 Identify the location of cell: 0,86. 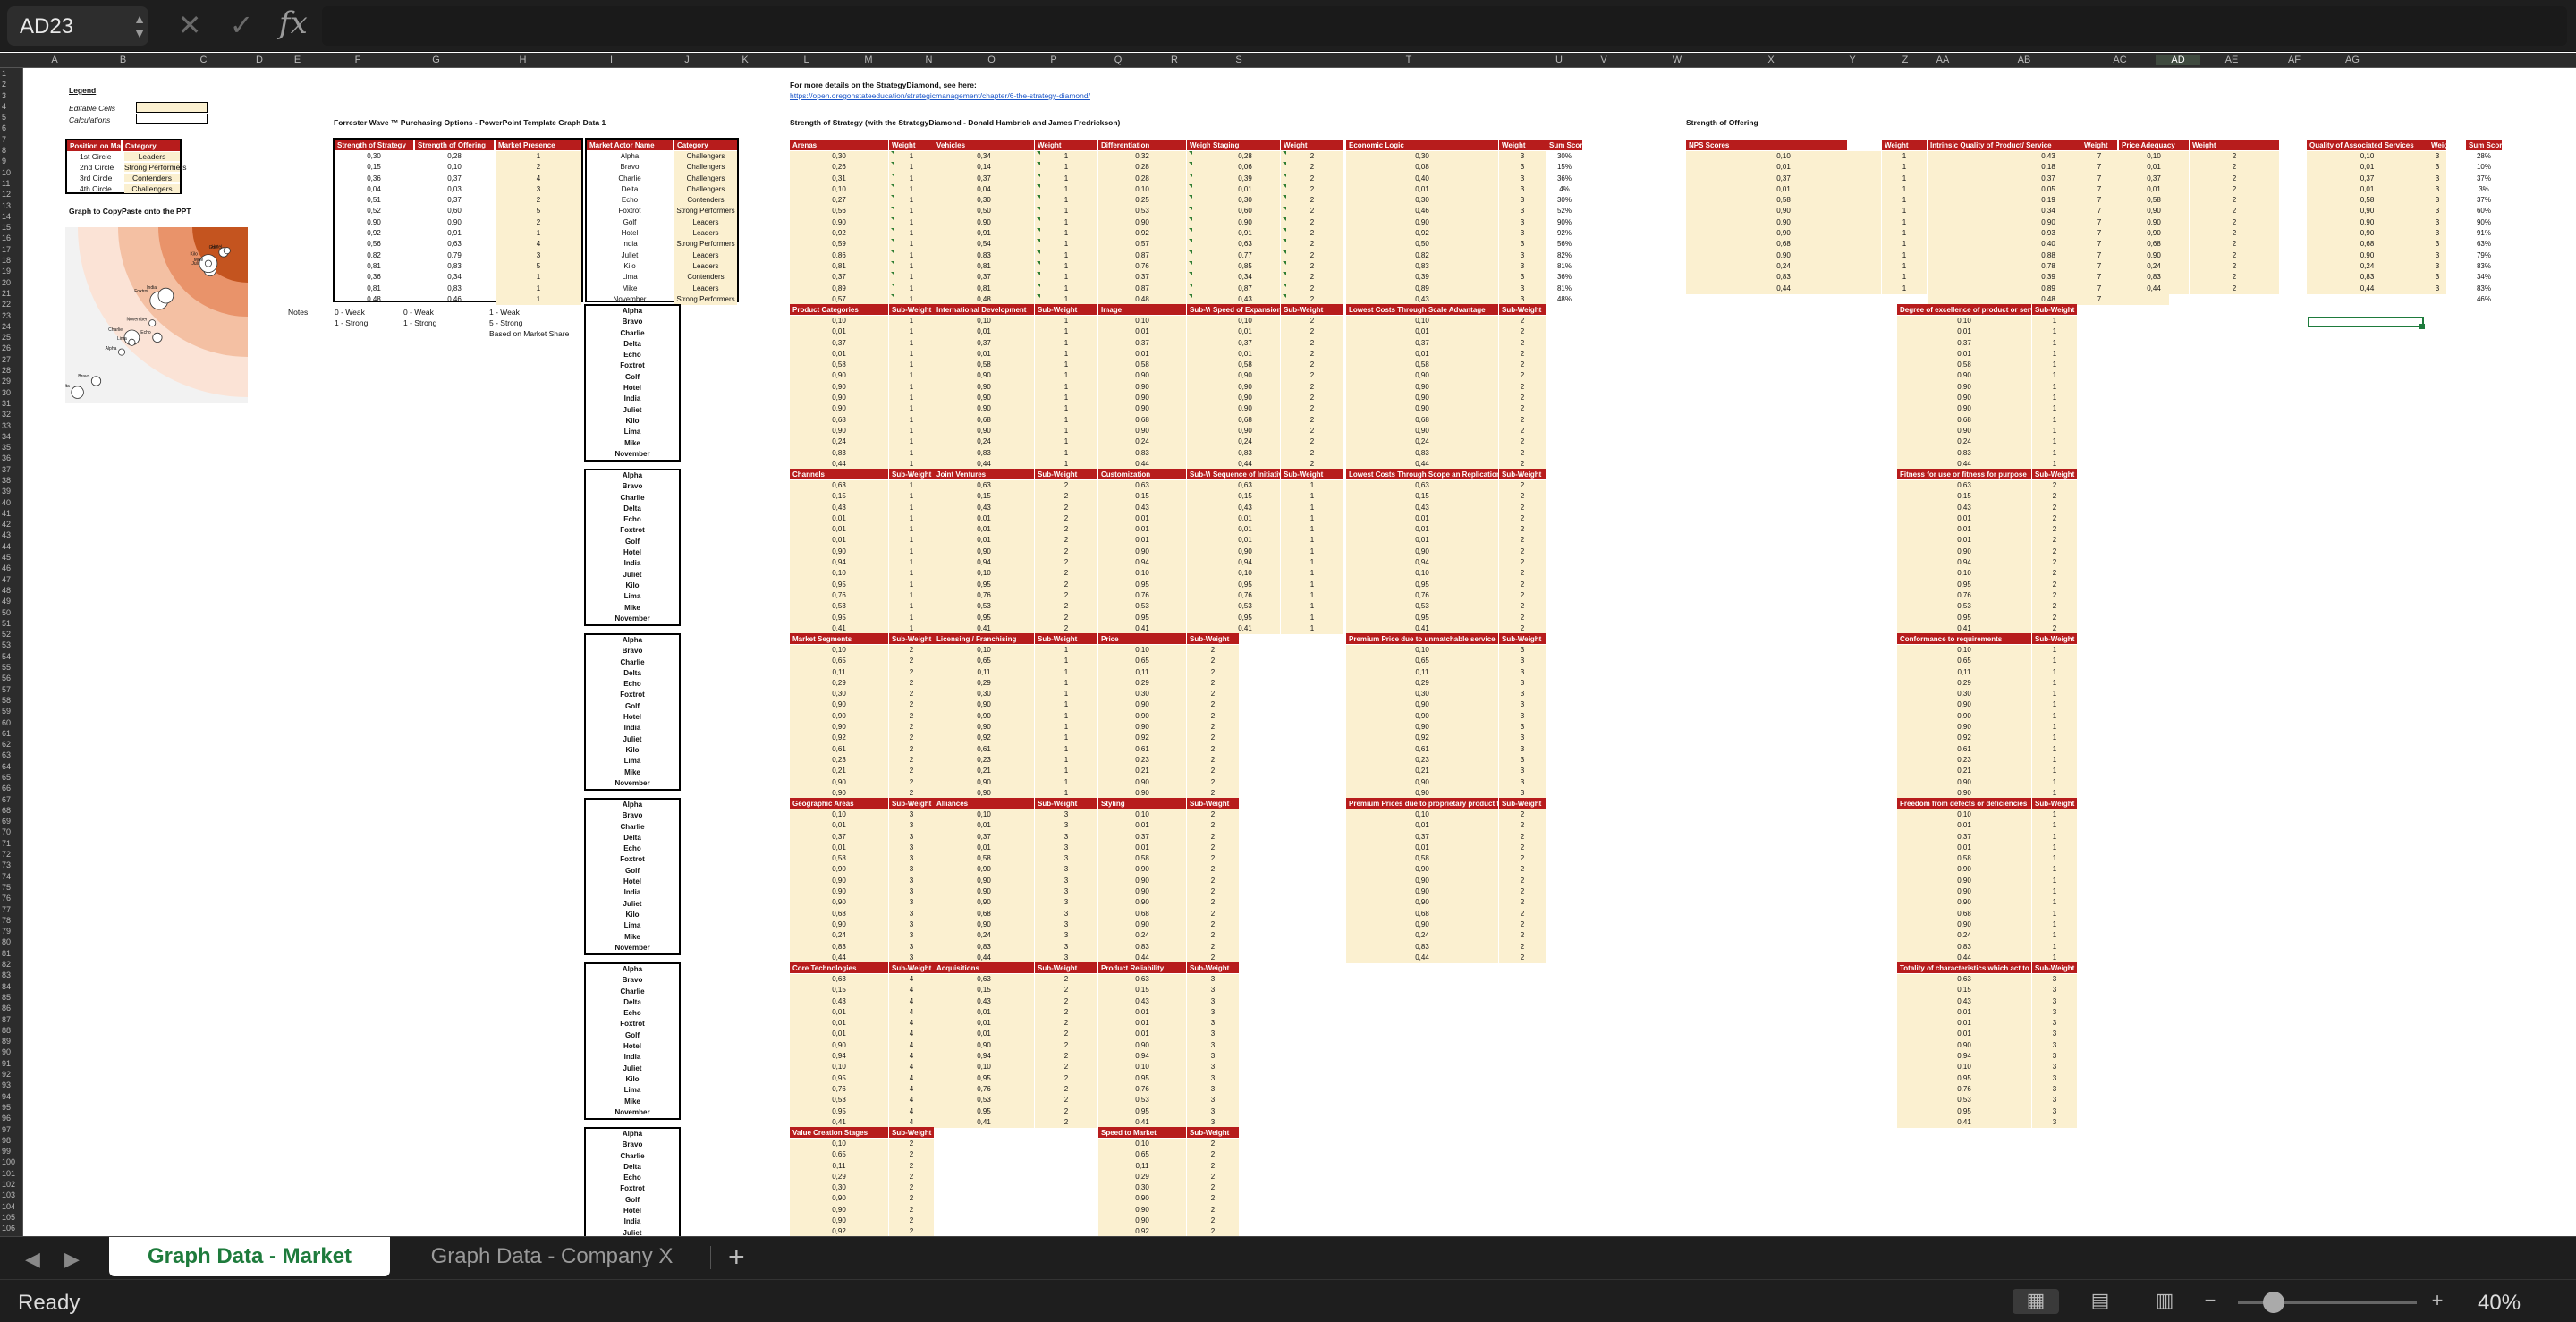
(839, 255).